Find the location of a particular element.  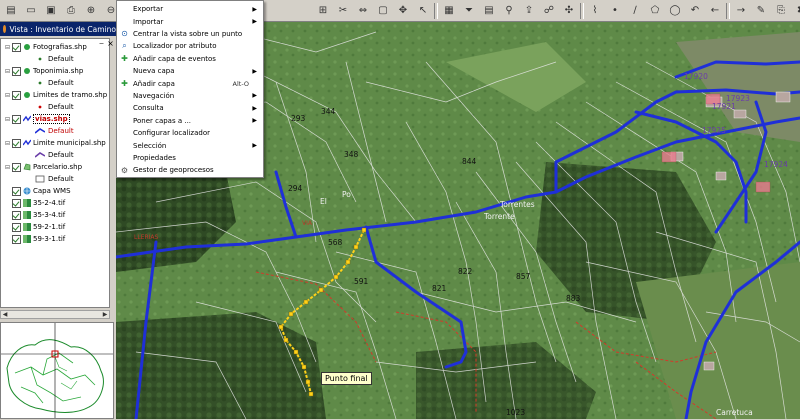

minimize-icon: ⎯ is located at coordinates (101, 43).